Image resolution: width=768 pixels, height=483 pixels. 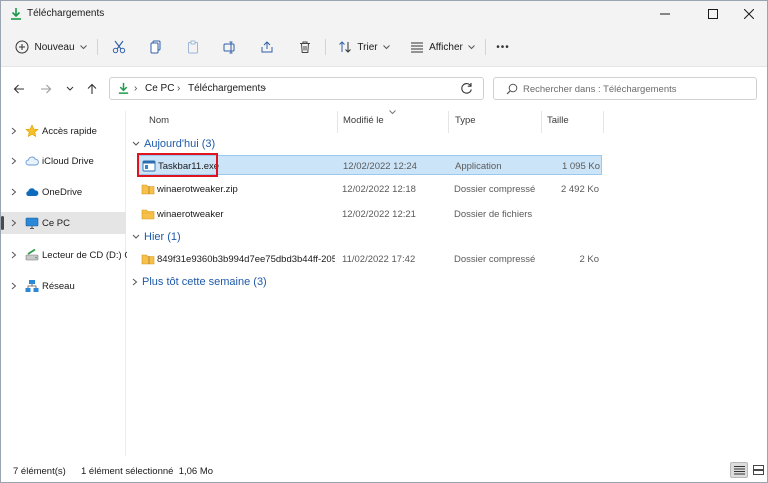 What do you see at coordinates (63, 223) in the screenshot?
I see `sidebar-item-this-pc: Ce PC` at bounding box center [63, 223].